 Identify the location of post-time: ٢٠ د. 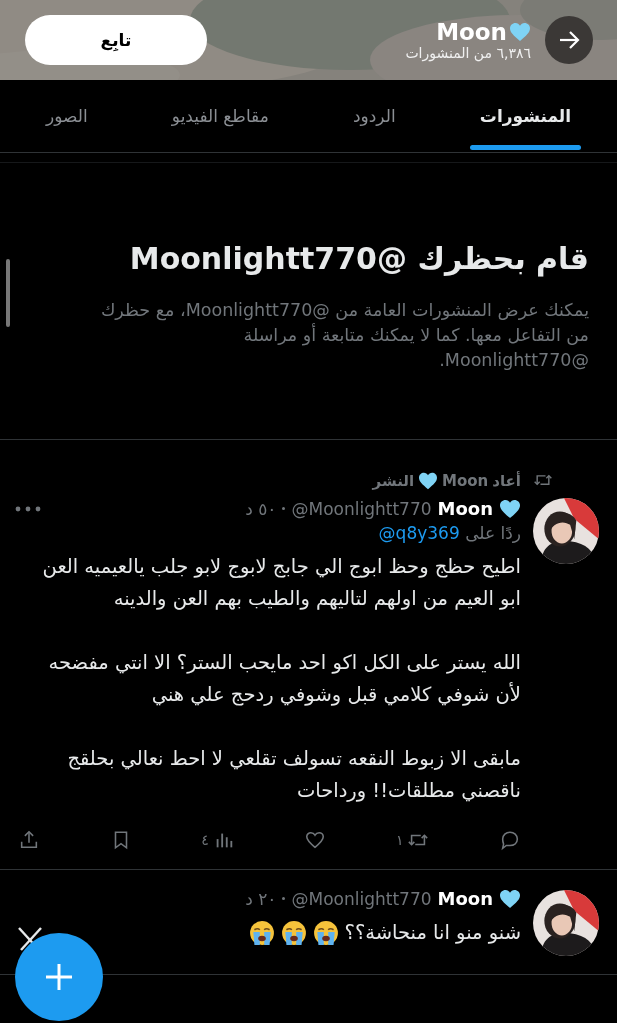
(261, 898).